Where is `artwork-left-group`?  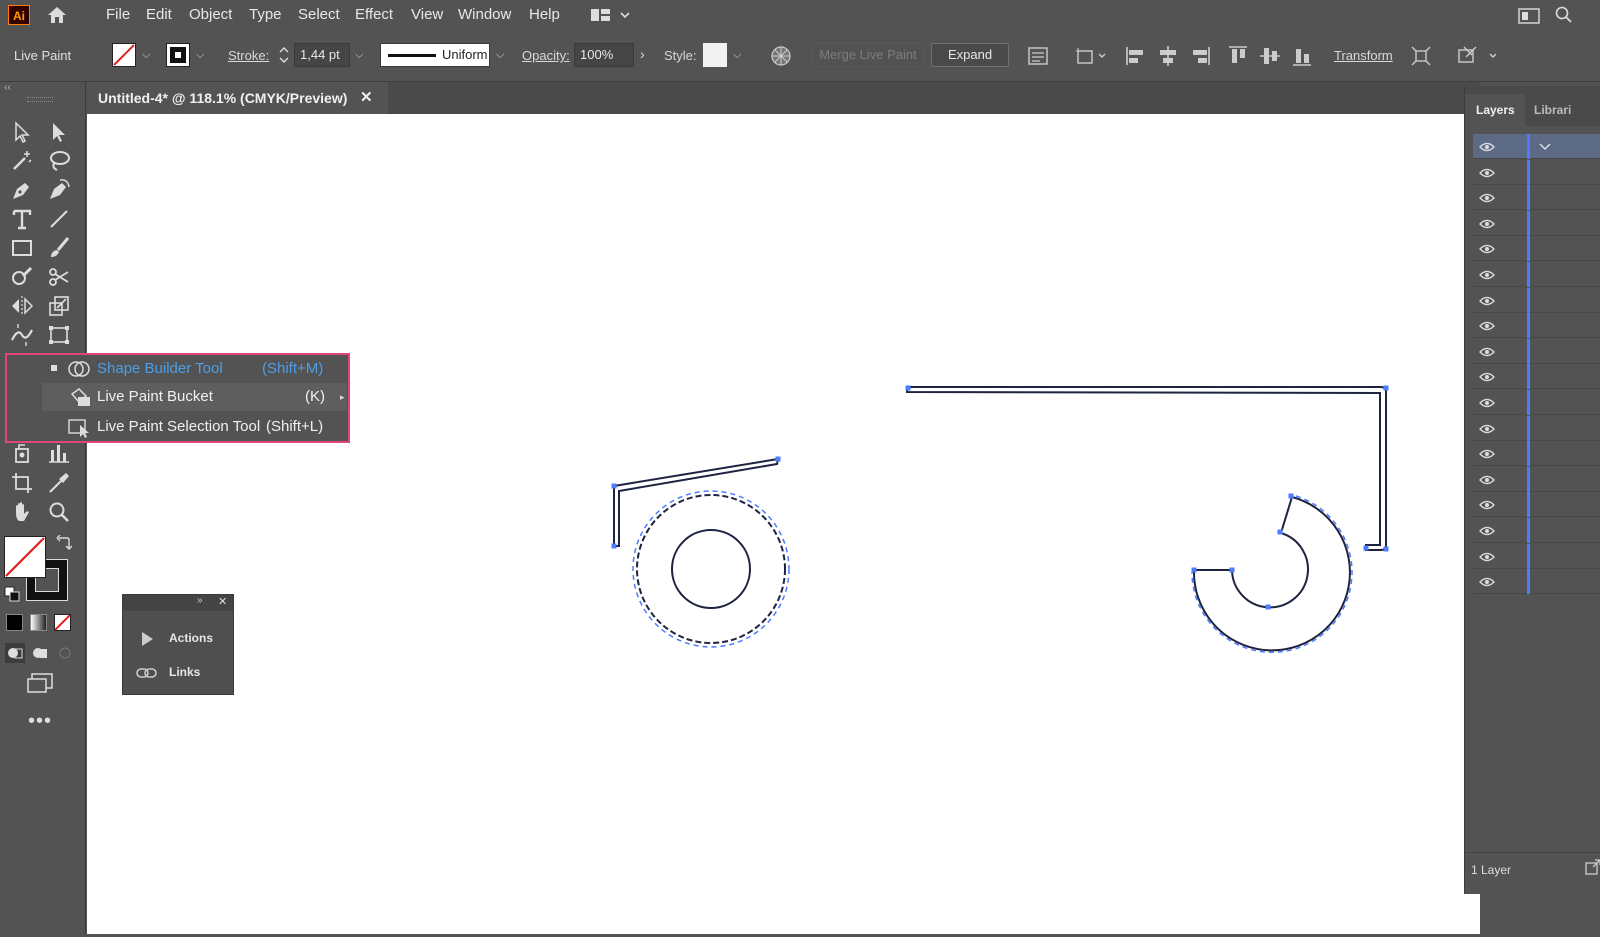
artwork-left-group is located at coordinates (701, 552).